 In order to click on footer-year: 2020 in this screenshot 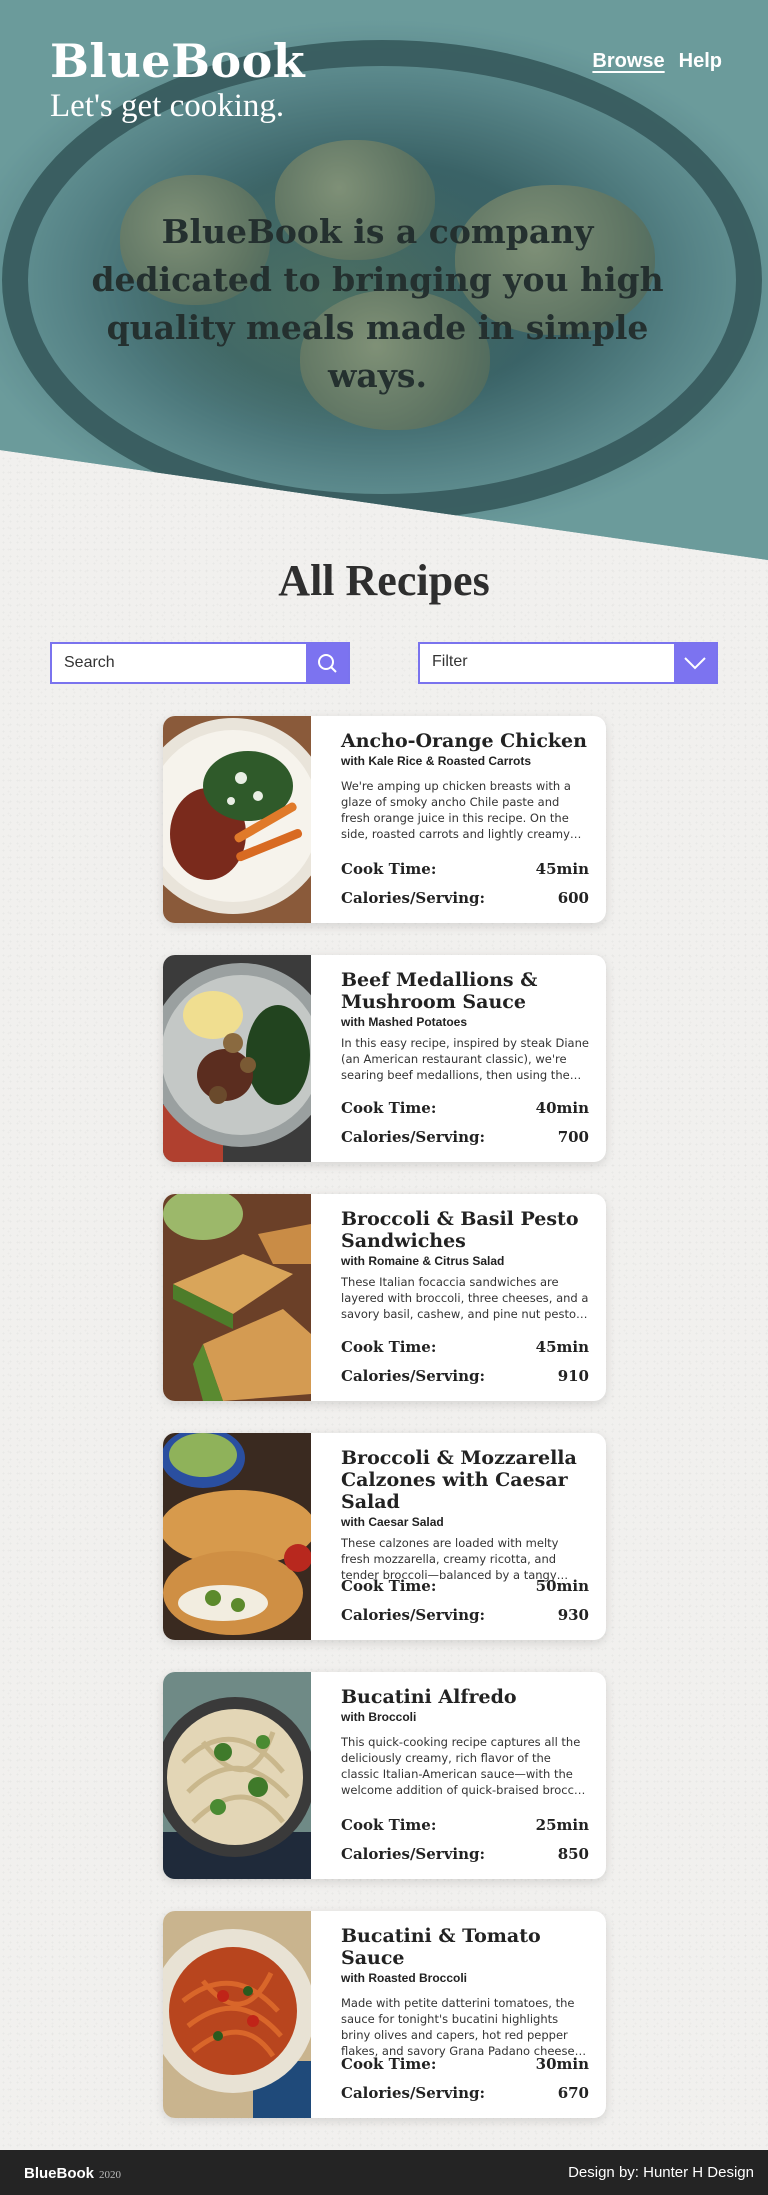, I will do `click(110, 2175)`.